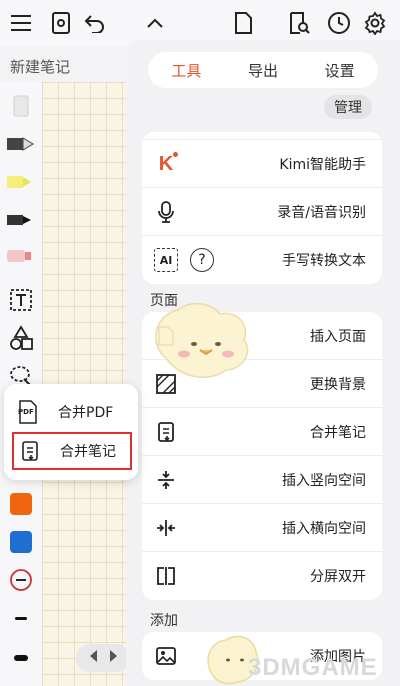 The height and width of the screenshot is (686, 400). Describe the element at coordinates (21, 23) in the screenshot. I see `menu-icon` at that location.